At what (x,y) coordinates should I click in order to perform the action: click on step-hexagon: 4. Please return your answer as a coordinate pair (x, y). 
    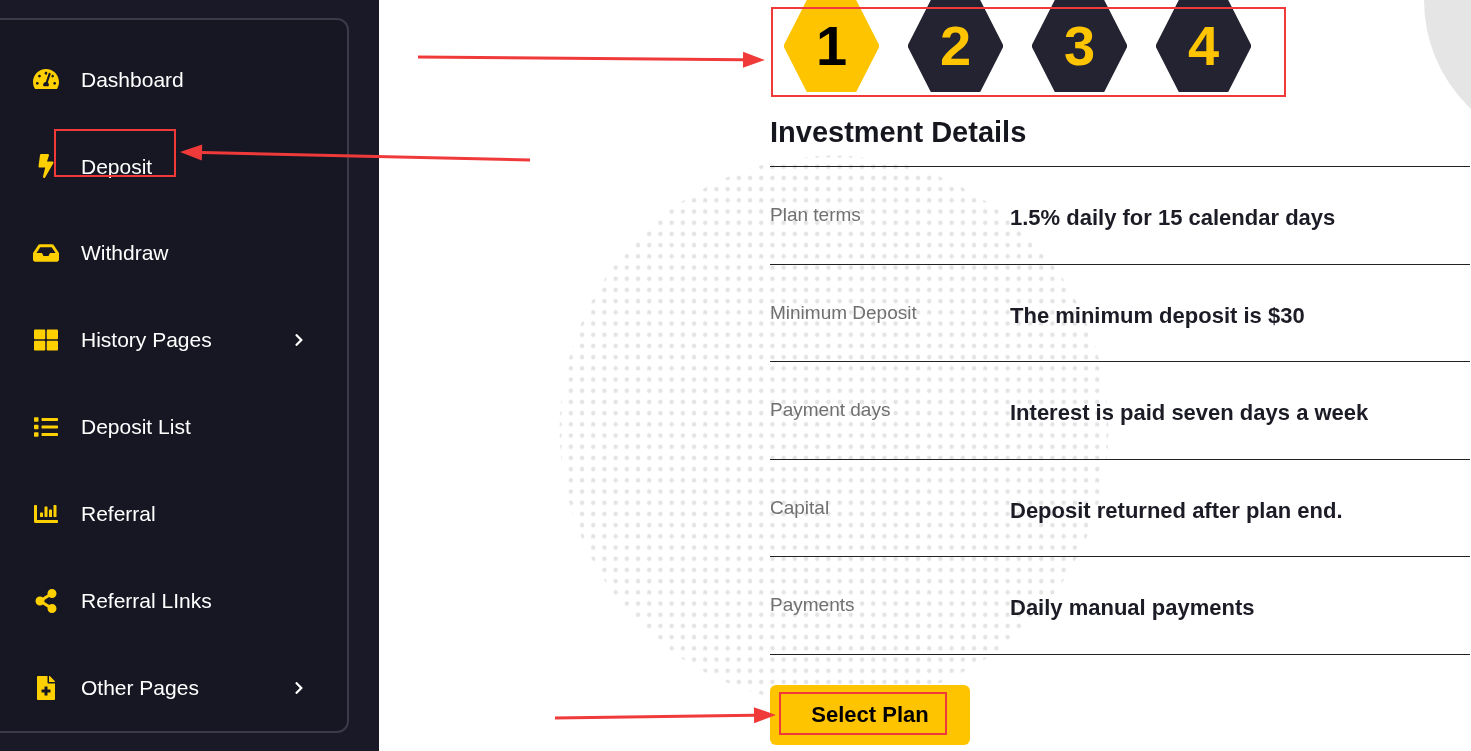
    Looking at the image, I should click on (1203, 46).